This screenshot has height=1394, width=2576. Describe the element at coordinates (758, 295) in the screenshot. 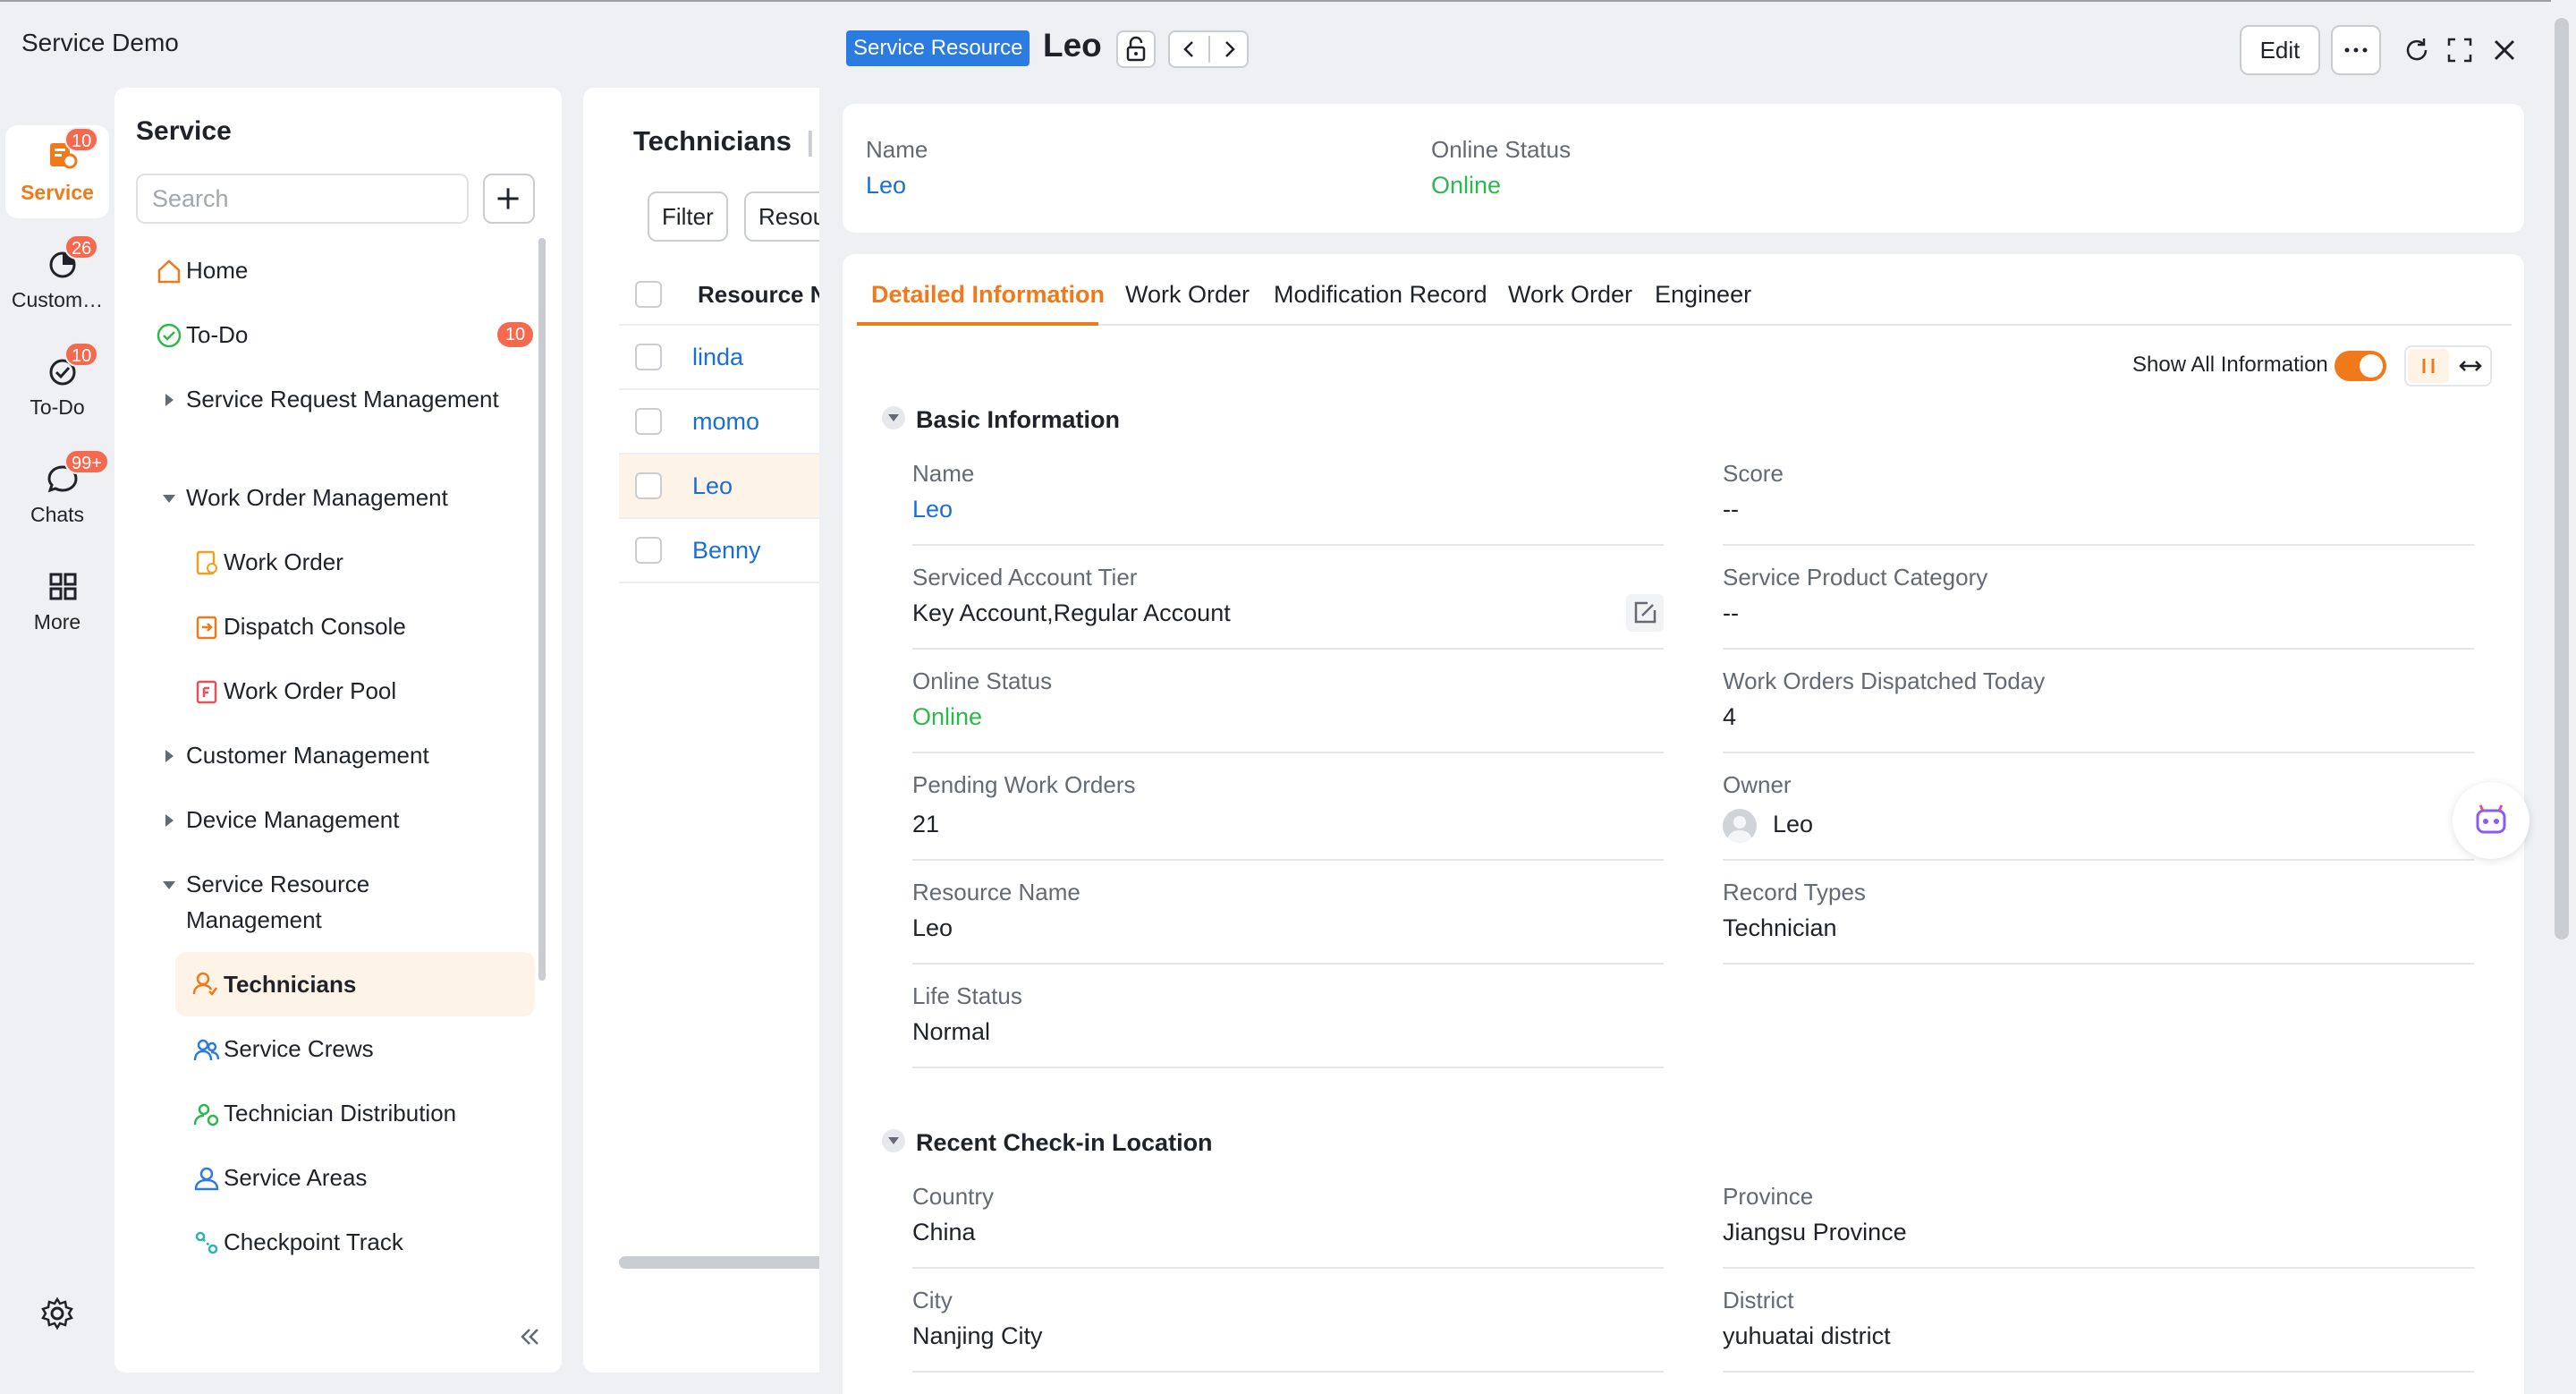

I see `column-header-resource-name: Resource N` at that location.